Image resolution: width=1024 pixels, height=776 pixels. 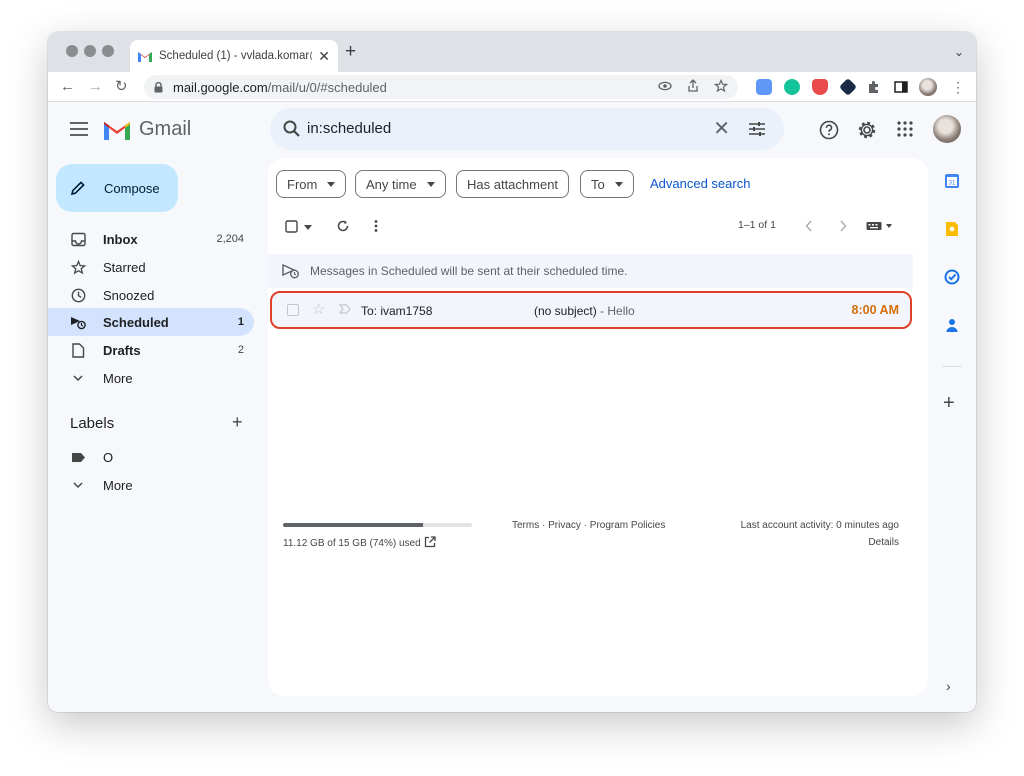 I want to click on tasks-icon, so click(x=952, y=277).